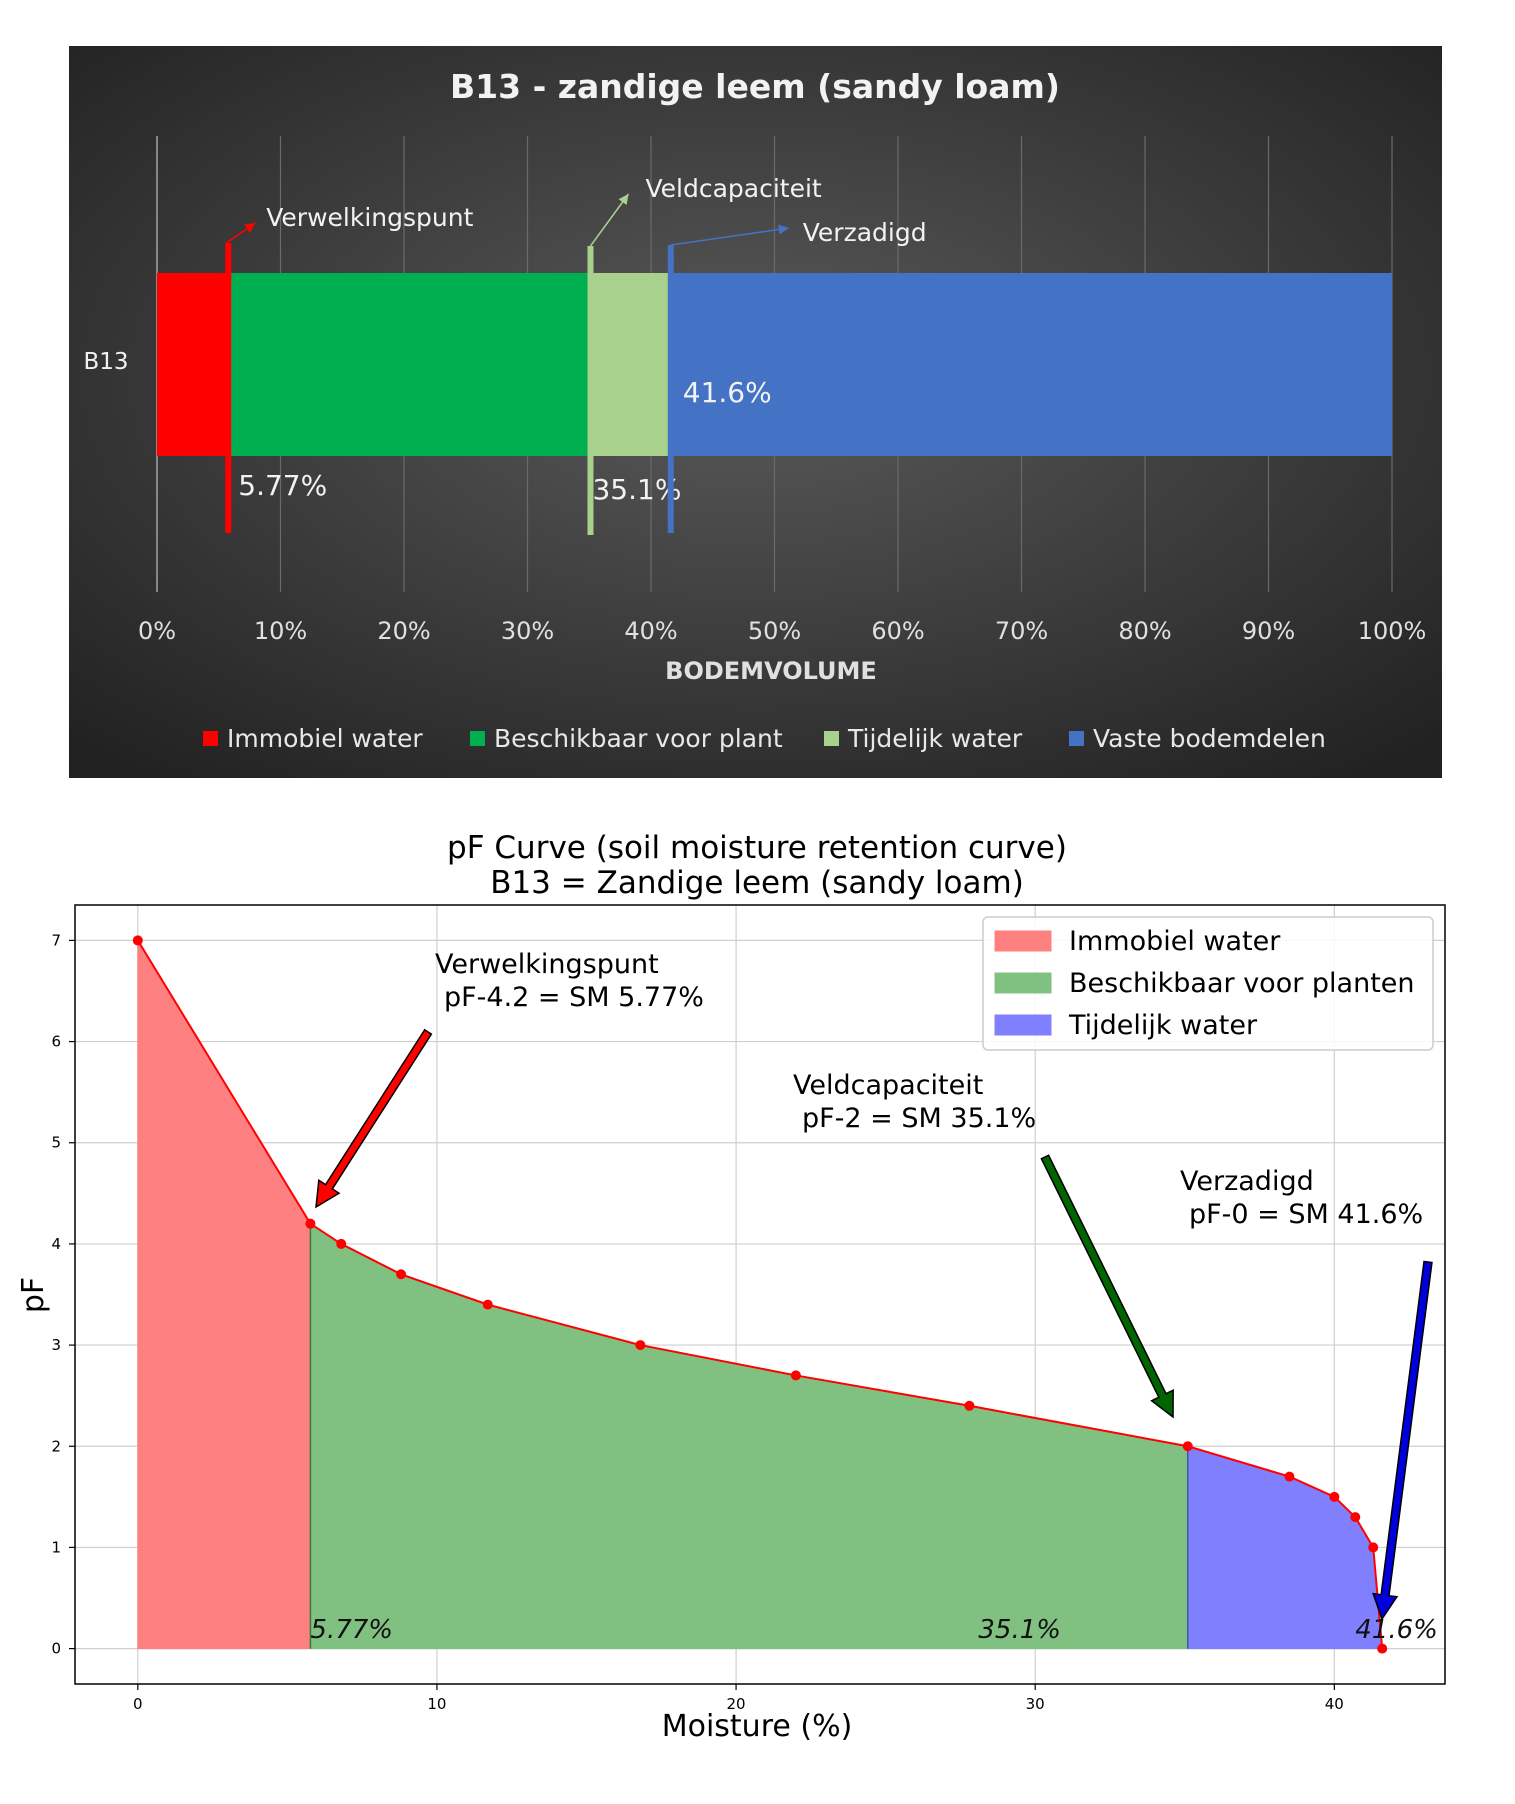  Describe the element at coordinates (56, 1143) in the screenshot. I see `y-tick-label: 5` at that location.